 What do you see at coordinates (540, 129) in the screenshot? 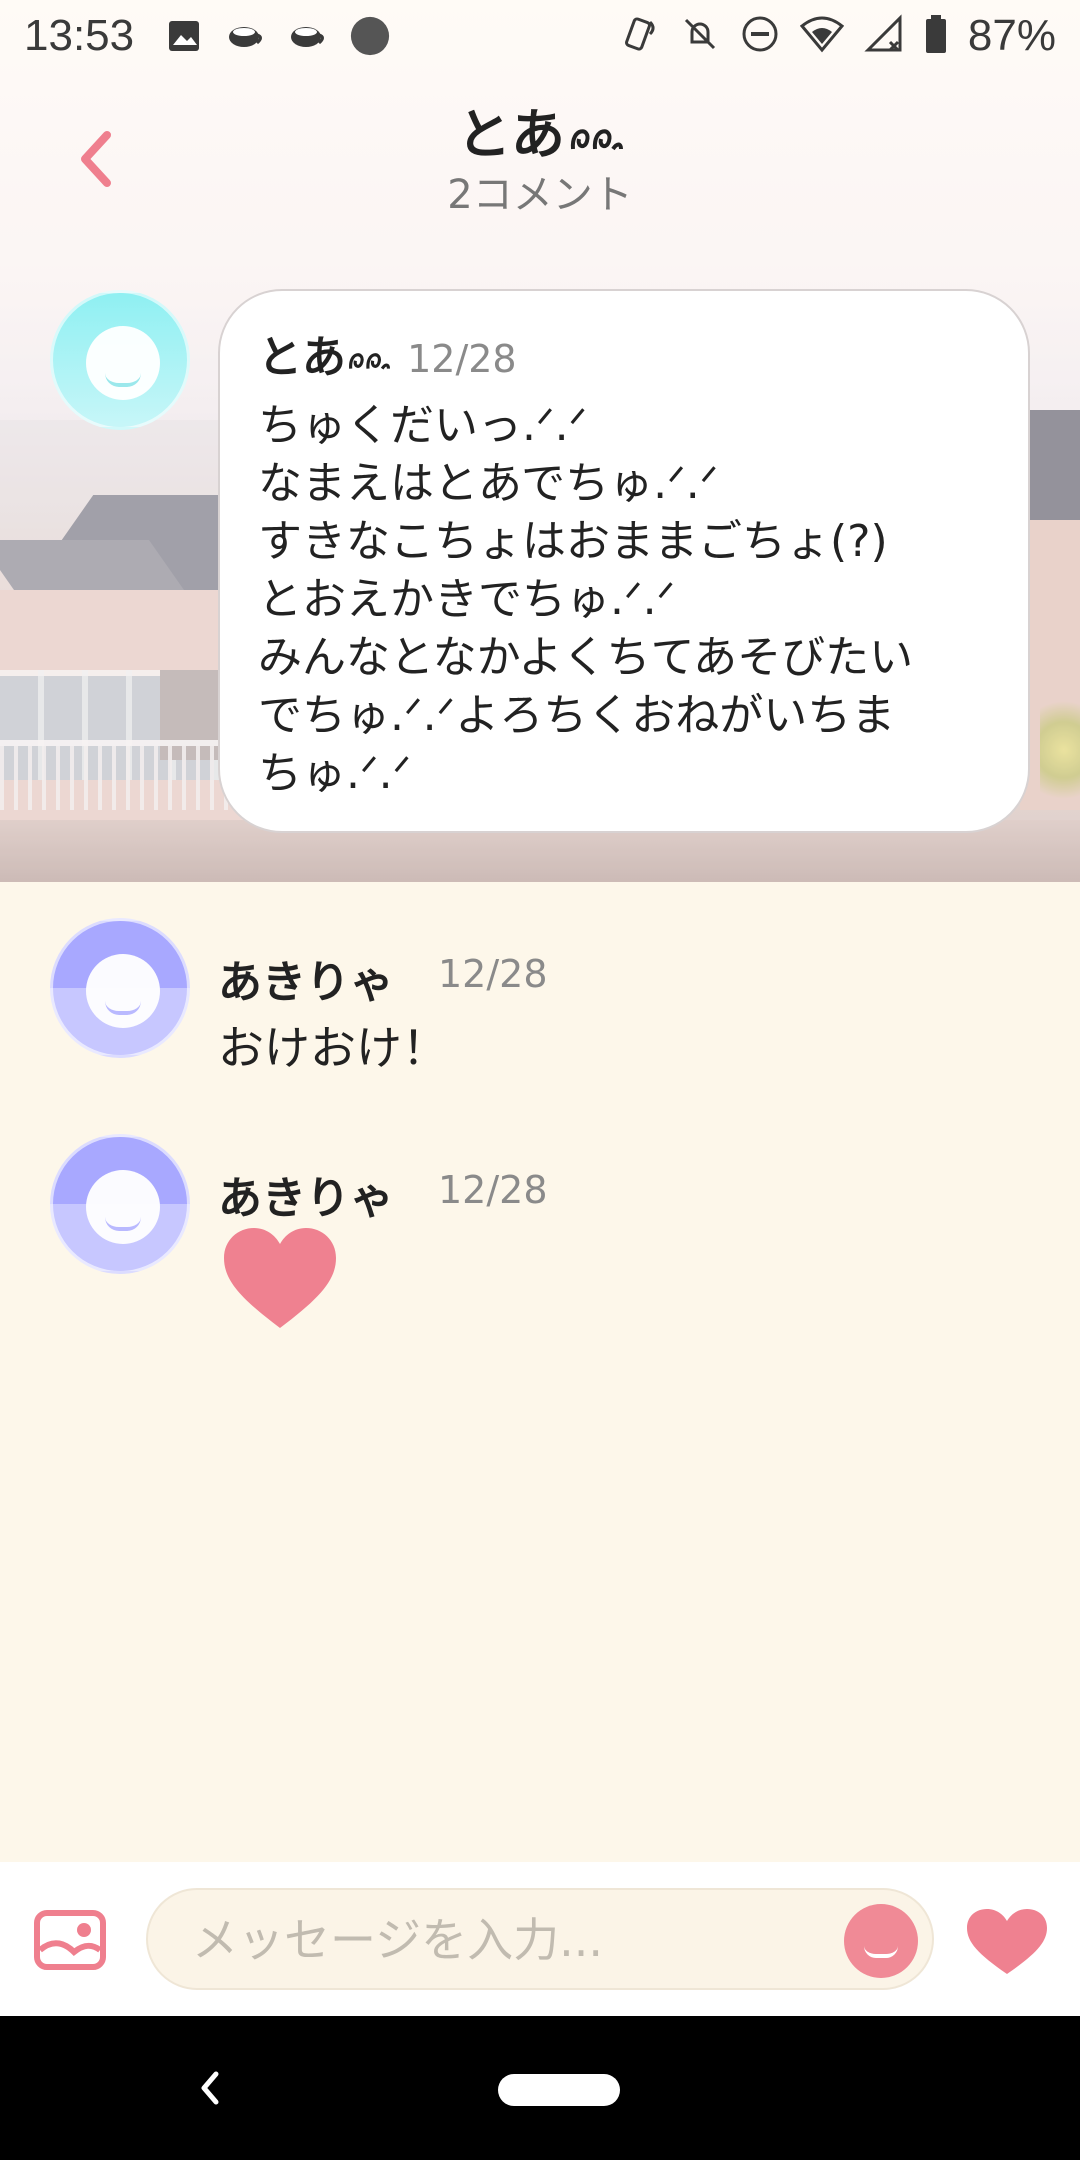
I see `page-title: とあ` at bounding box center [540, 129].